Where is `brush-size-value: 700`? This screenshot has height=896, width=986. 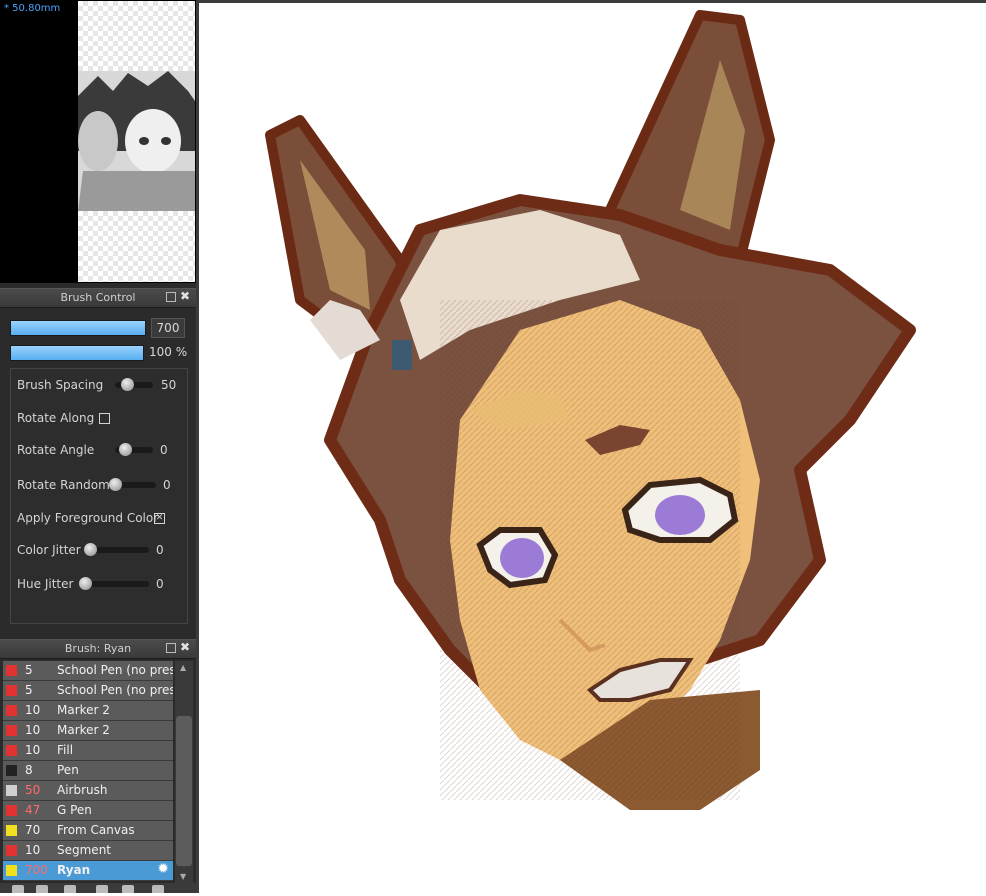 brush-size-value: 700 is located at coordinates (168, 328).